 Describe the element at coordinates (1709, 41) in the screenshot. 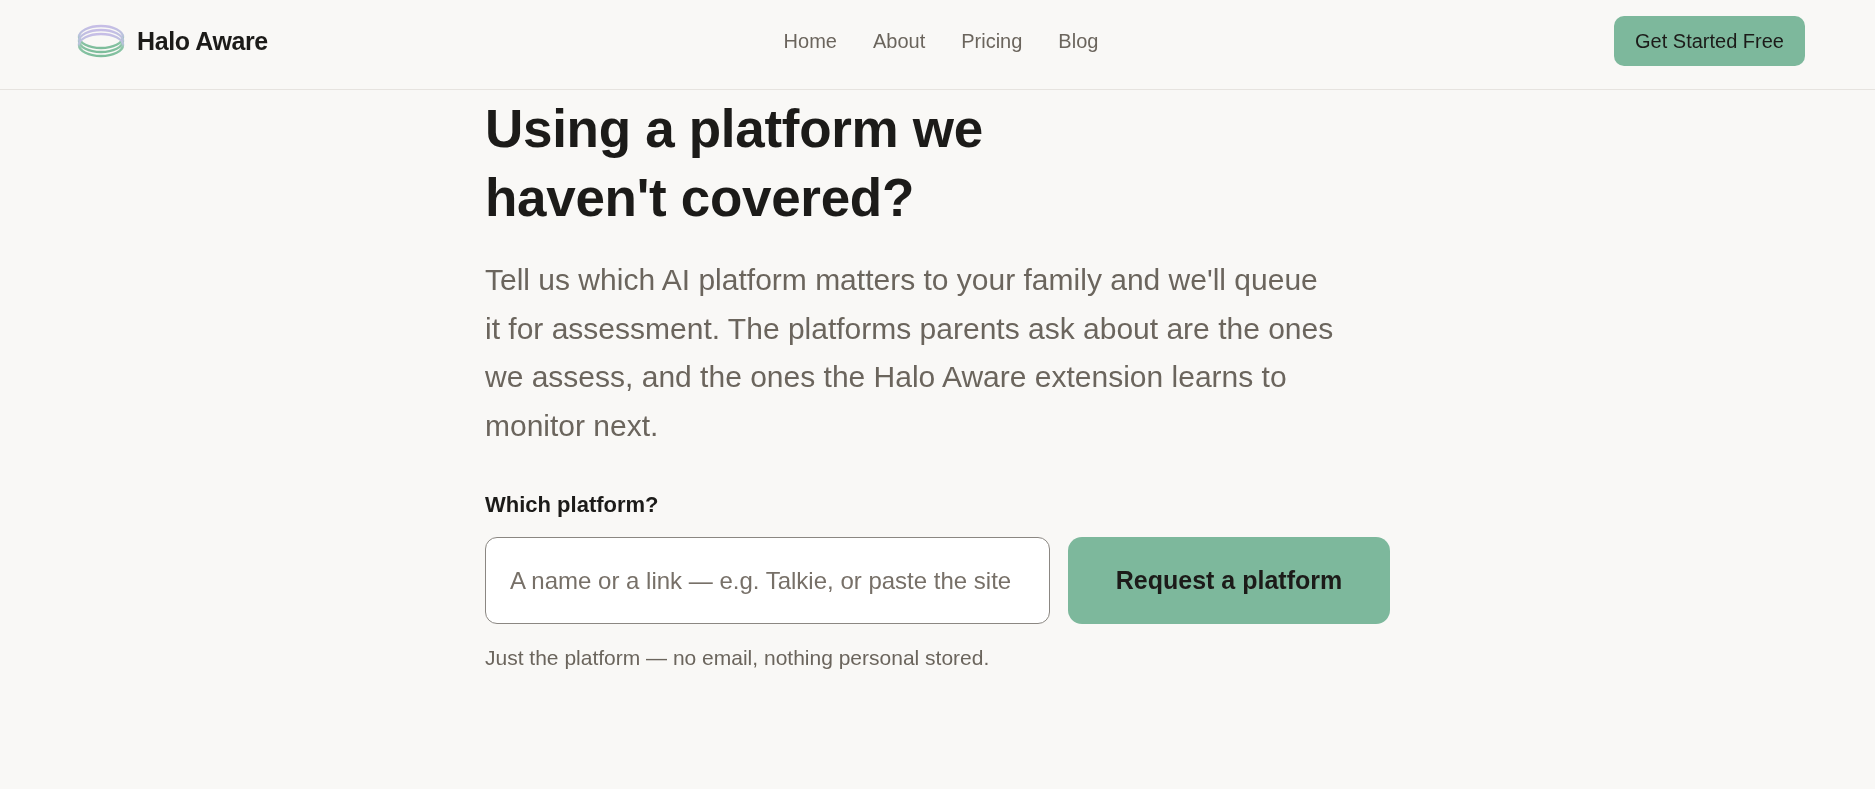

I see `get-started-button: Get Started Free` at that location.